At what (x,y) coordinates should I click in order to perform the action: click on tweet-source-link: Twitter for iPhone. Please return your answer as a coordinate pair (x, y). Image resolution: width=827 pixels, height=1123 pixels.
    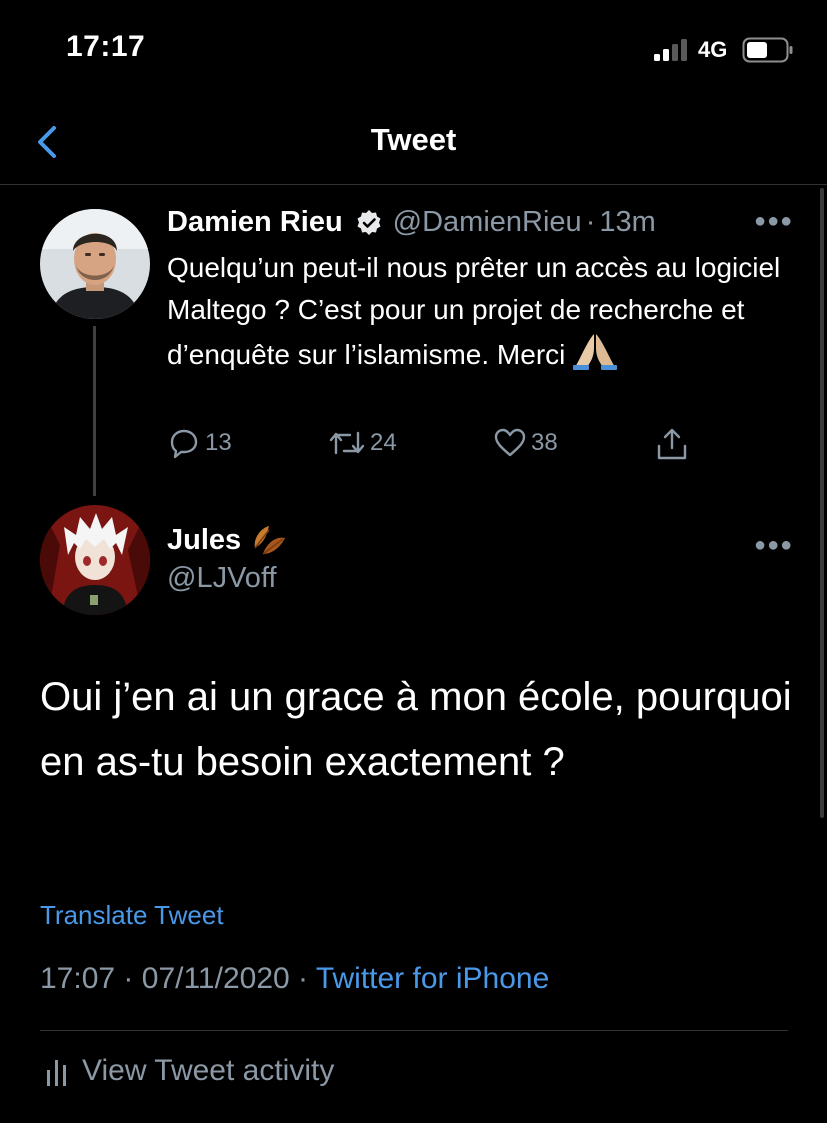
    Looking at the image, I should click on (432, 978).